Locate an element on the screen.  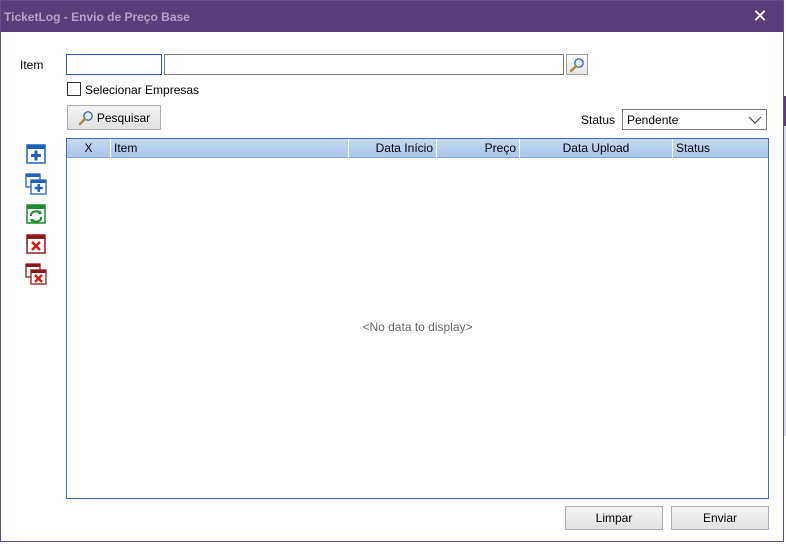
status-select: Pendente is located at coordinates (694, 119).